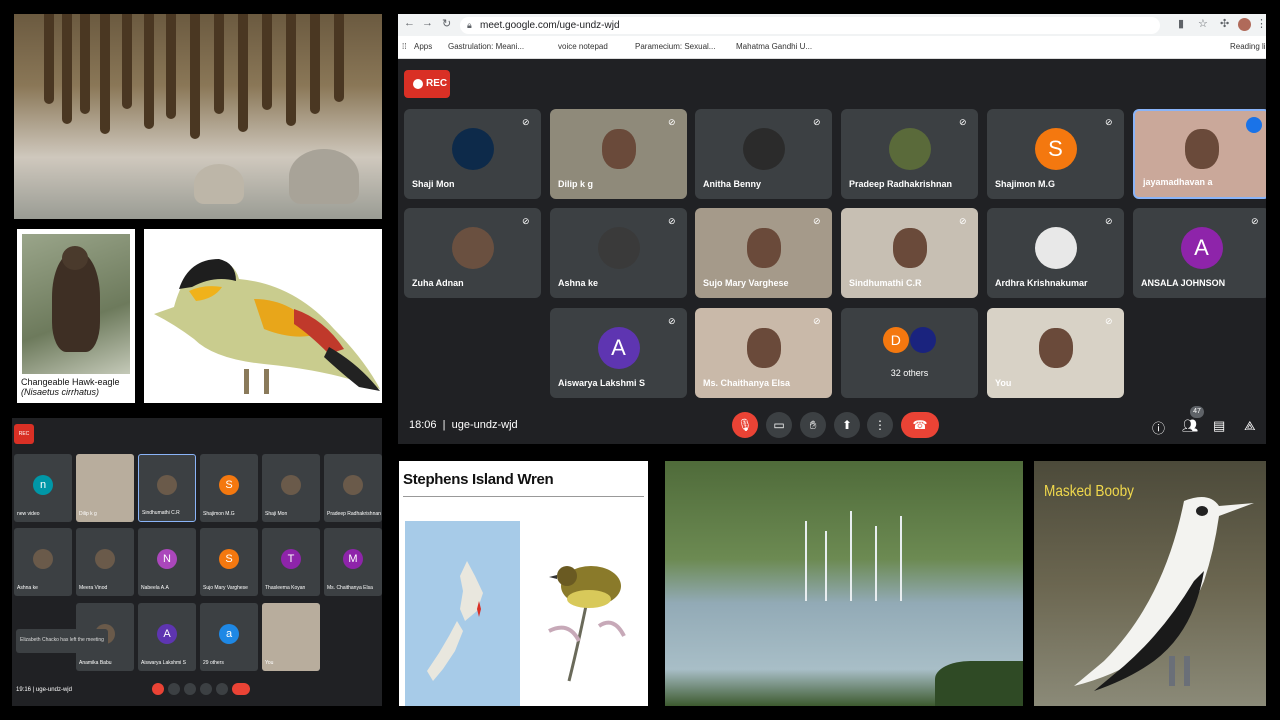 The height and width of the screenshot is (720, 1280). Describe the element at coordinates (1055, 353) in the screenshot. I see `participant-tile: You ⊘` at that location.